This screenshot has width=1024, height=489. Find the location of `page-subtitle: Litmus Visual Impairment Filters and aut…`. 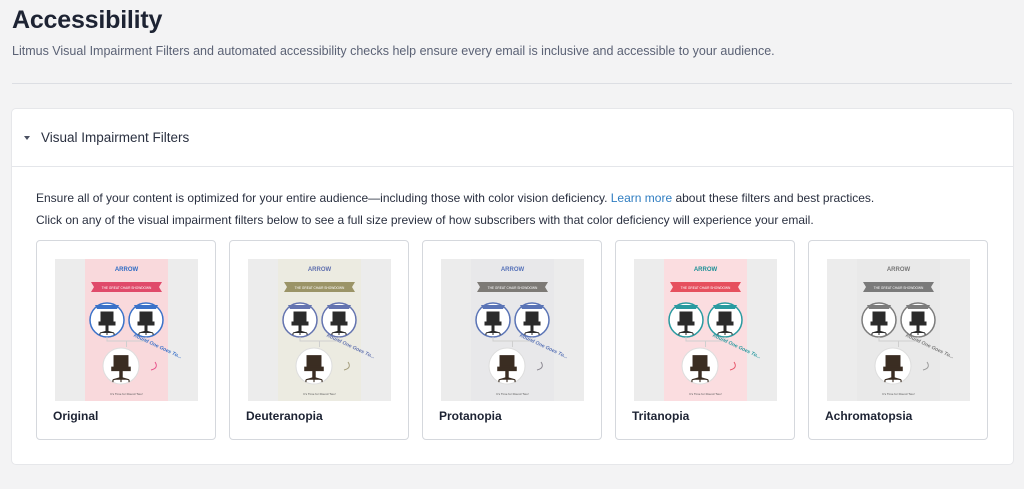

page-subtitle: Litmus Visual Impairment Filters and aut… is located at coordinates (393, 51).